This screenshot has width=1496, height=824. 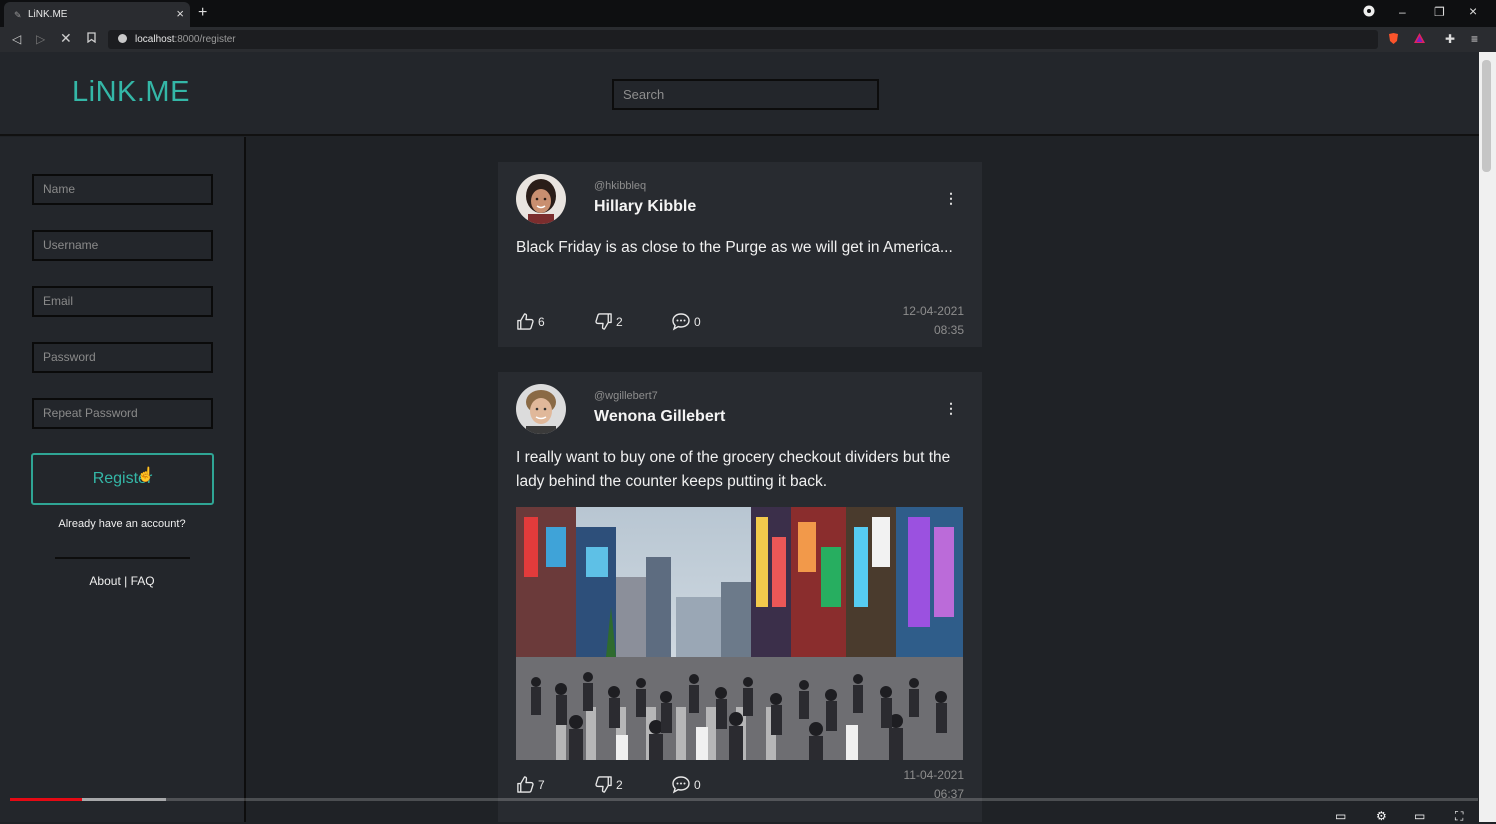 I want to click on post-timestamp: 12-04-2021 08:35, so click(x=933, y=321).